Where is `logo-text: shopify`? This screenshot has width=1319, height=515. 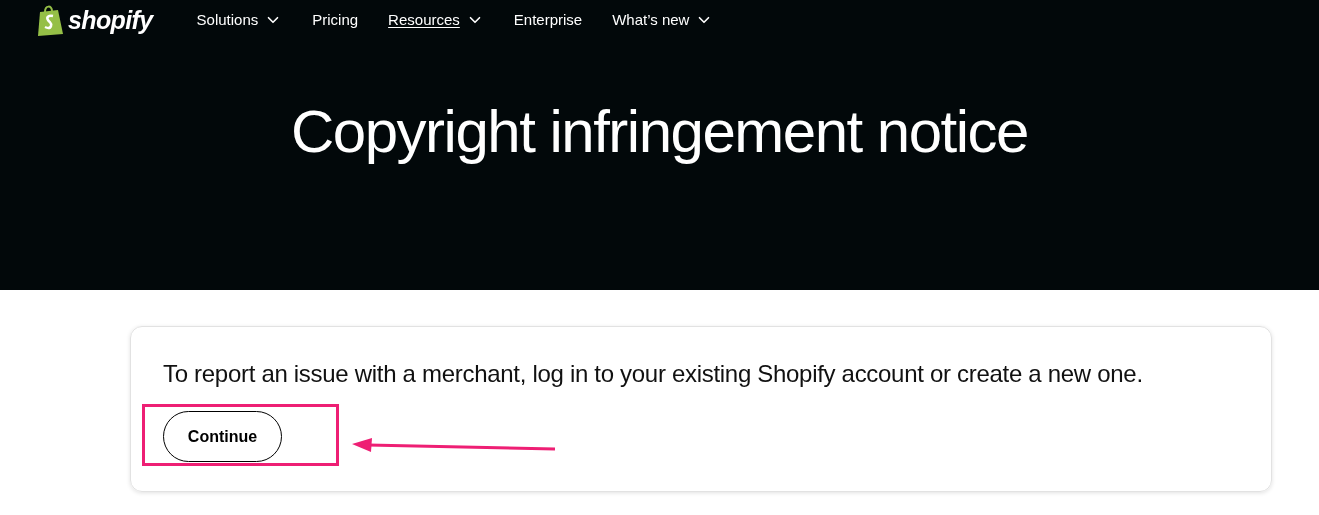
logo-text: shopify is located at coordinates (110, 20).